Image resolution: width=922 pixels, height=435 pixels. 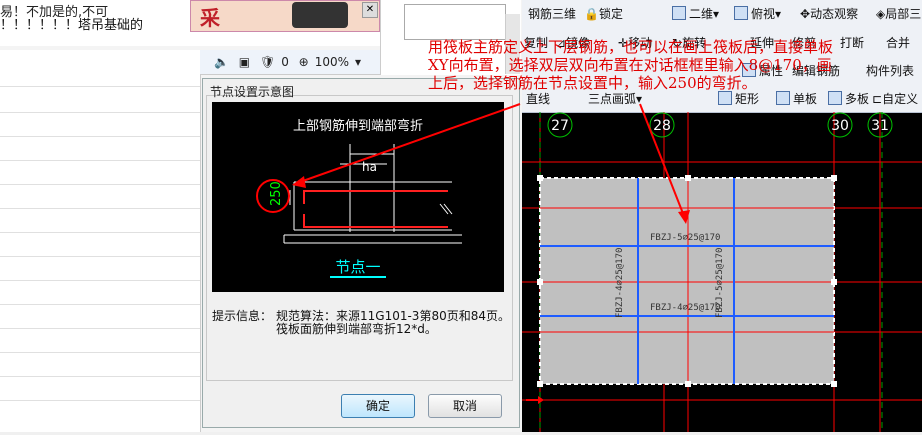 I want to click on tool-rect: 矩形, so click(x=738, y=98).